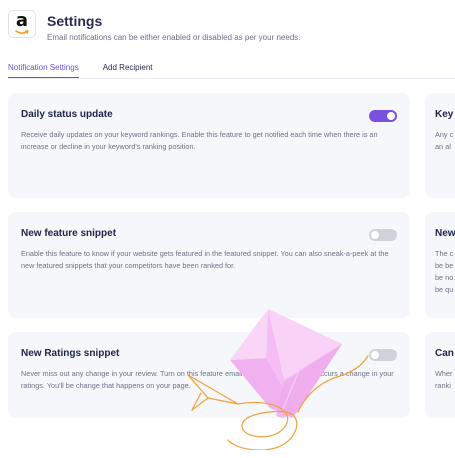  I want to click on side-line: be be, so click(444, 265).